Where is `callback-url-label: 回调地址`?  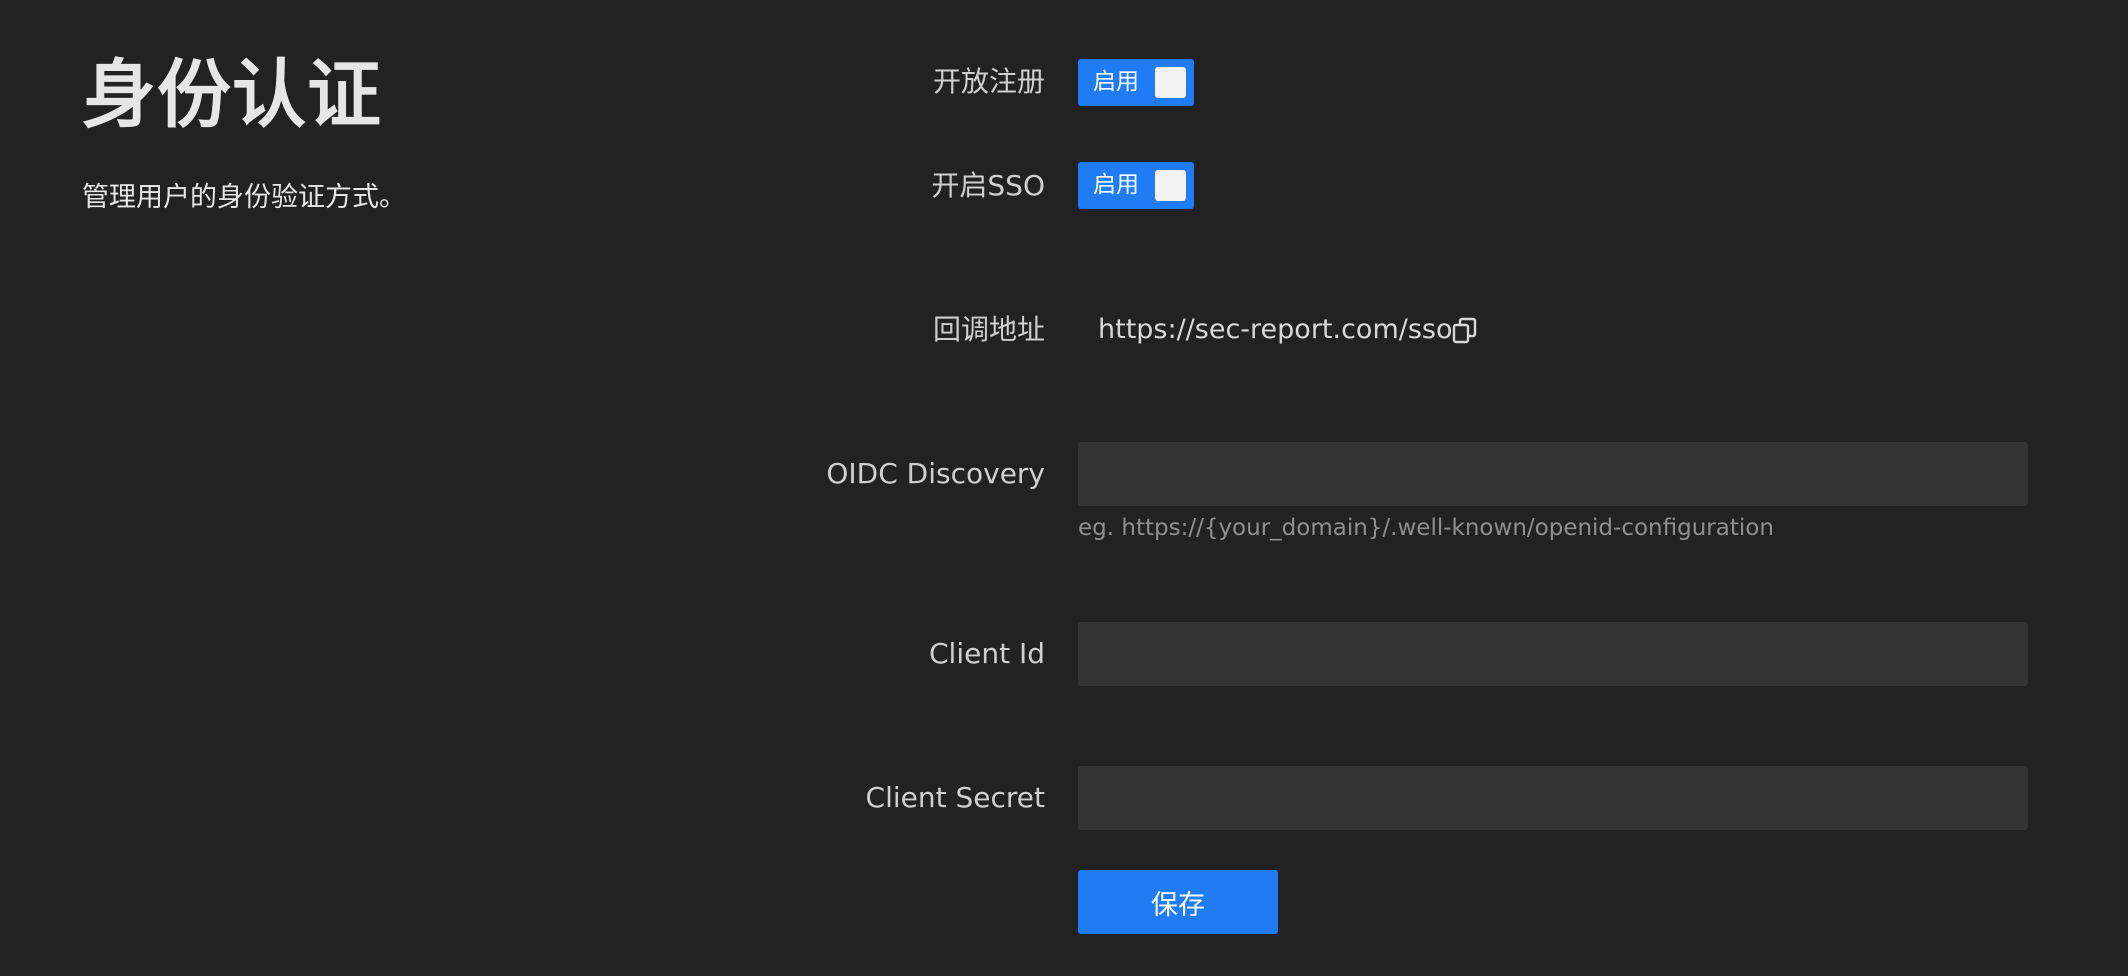 callback-url-label: 回调地址 is located at coordinates (988, 329).